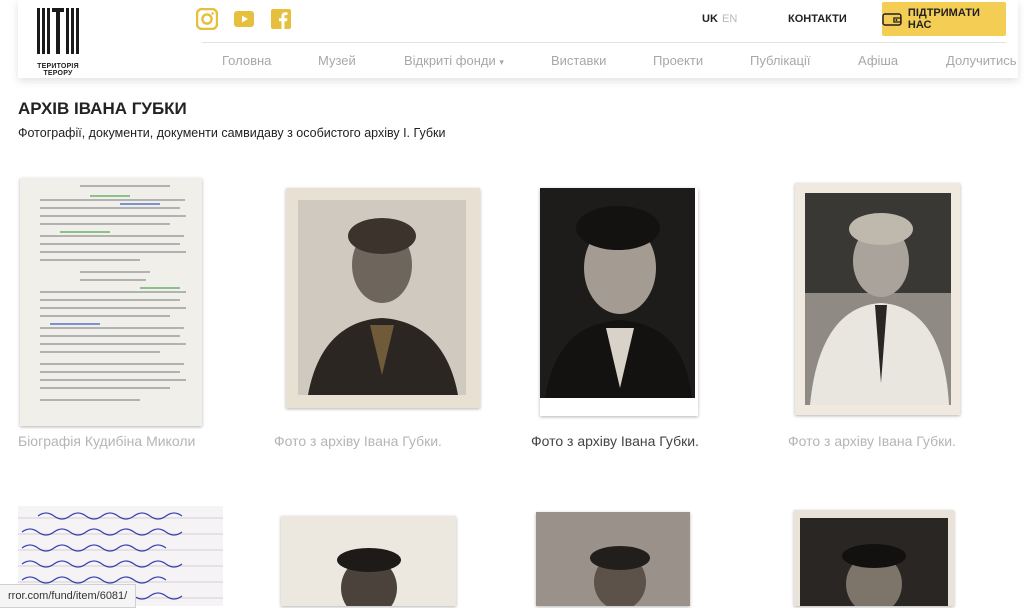  Describe the element at coordinates (501, 62) in the screenshot. I see `chevron-down-icon: ▾` at that location.